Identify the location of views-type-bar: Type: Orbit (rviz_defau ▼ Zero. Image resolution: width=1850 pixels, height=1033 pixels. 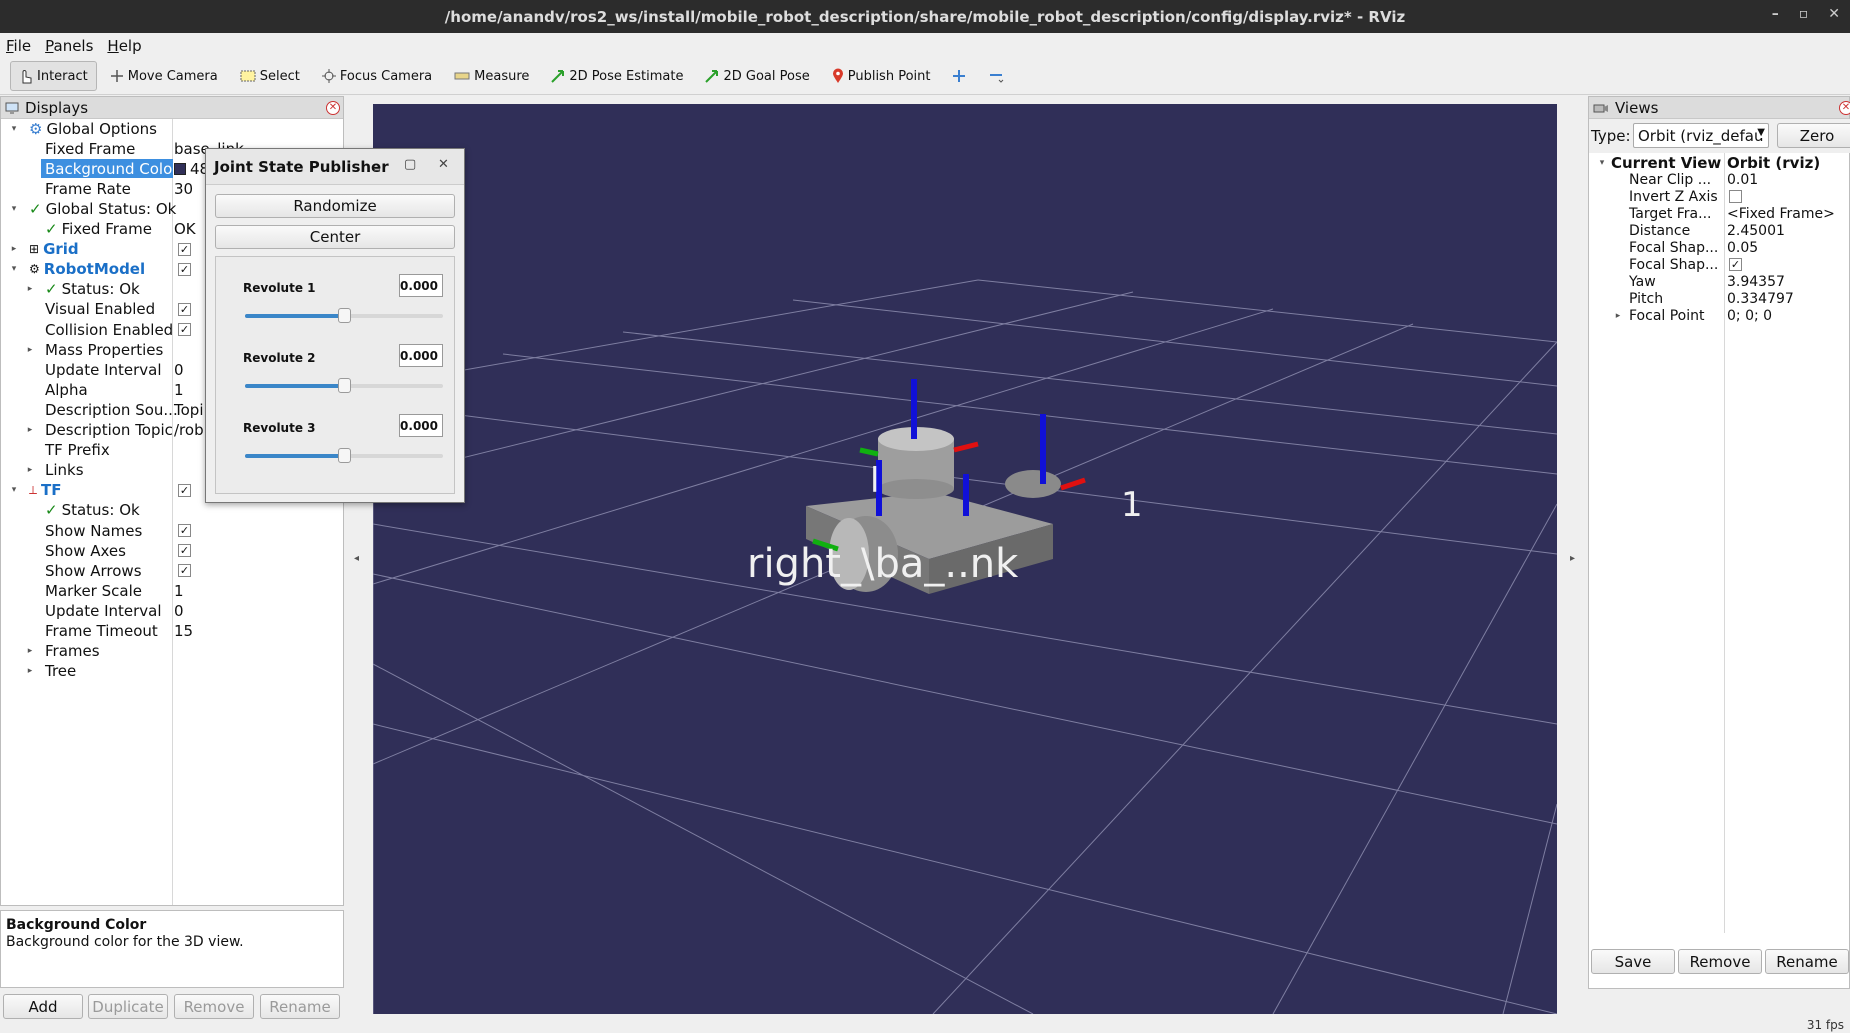
(1719, 136).